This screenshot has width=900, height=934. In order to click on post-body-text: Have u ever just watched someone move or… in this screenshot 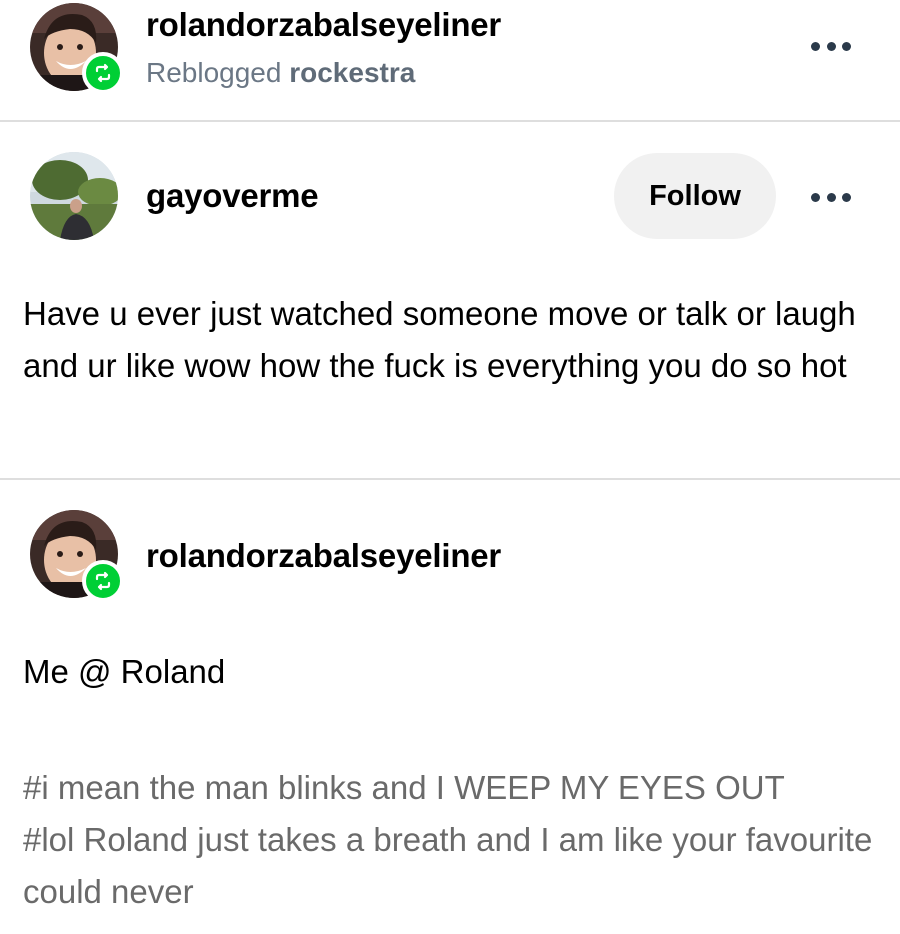, I will do `click(439, 339)`.